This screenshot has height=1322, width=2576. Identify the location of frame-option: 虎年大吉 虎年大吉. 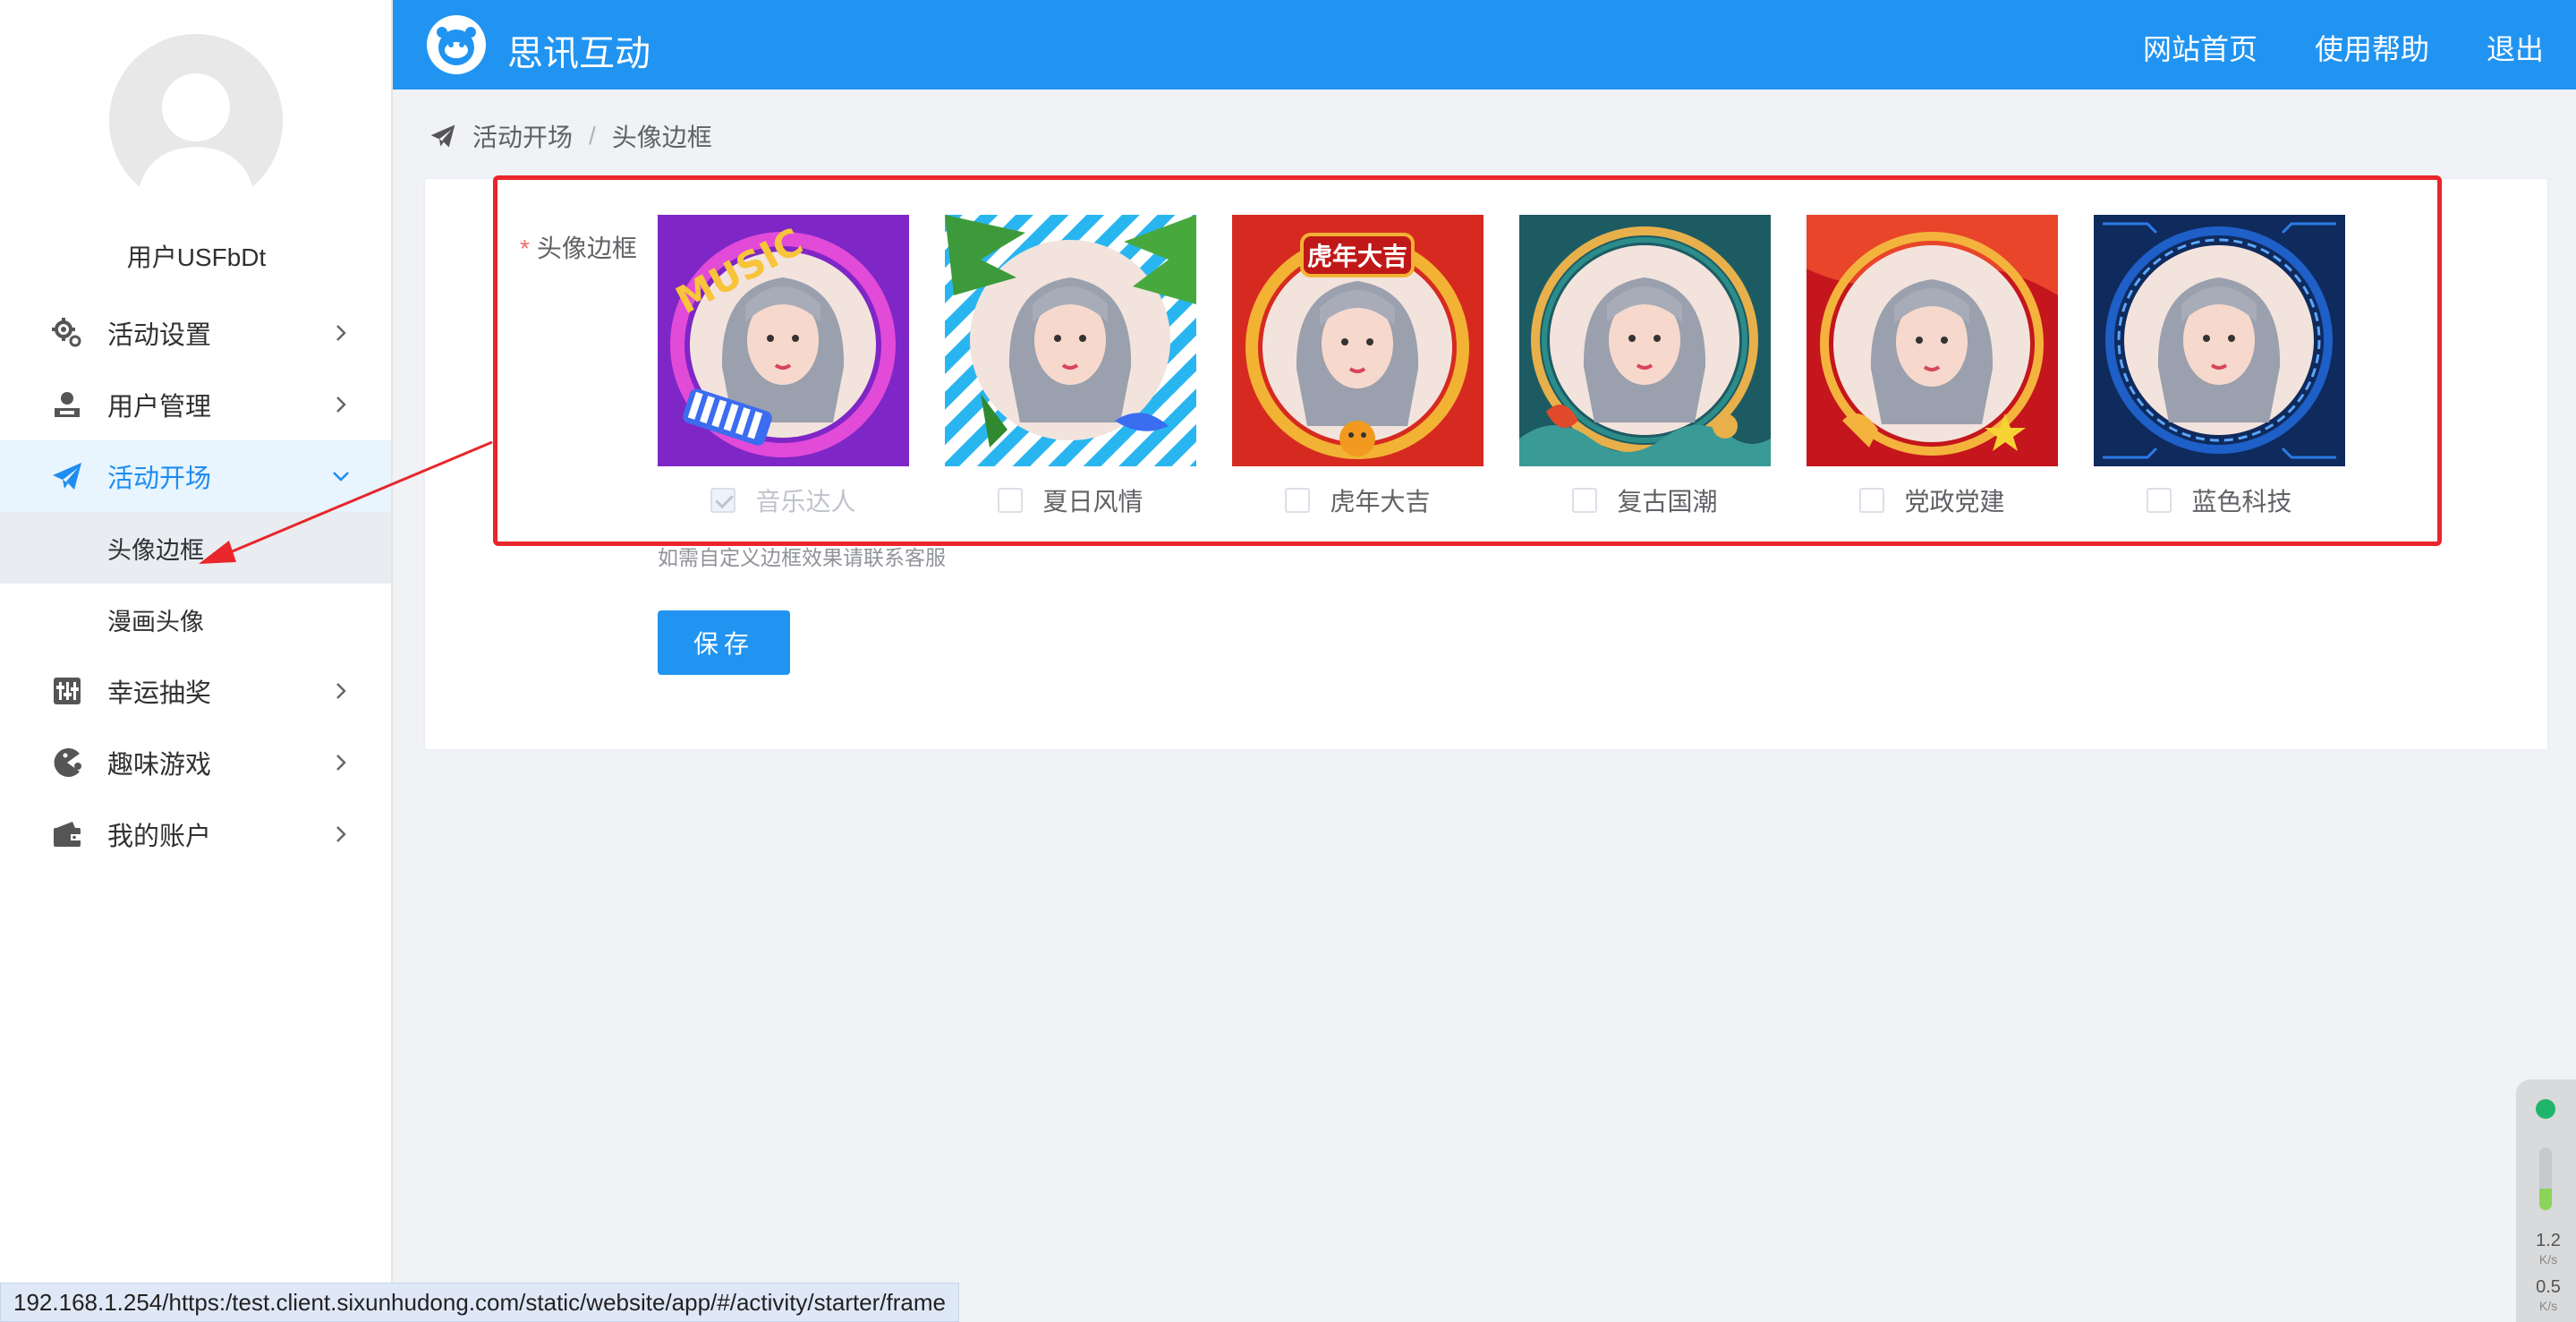
(1358, 366).